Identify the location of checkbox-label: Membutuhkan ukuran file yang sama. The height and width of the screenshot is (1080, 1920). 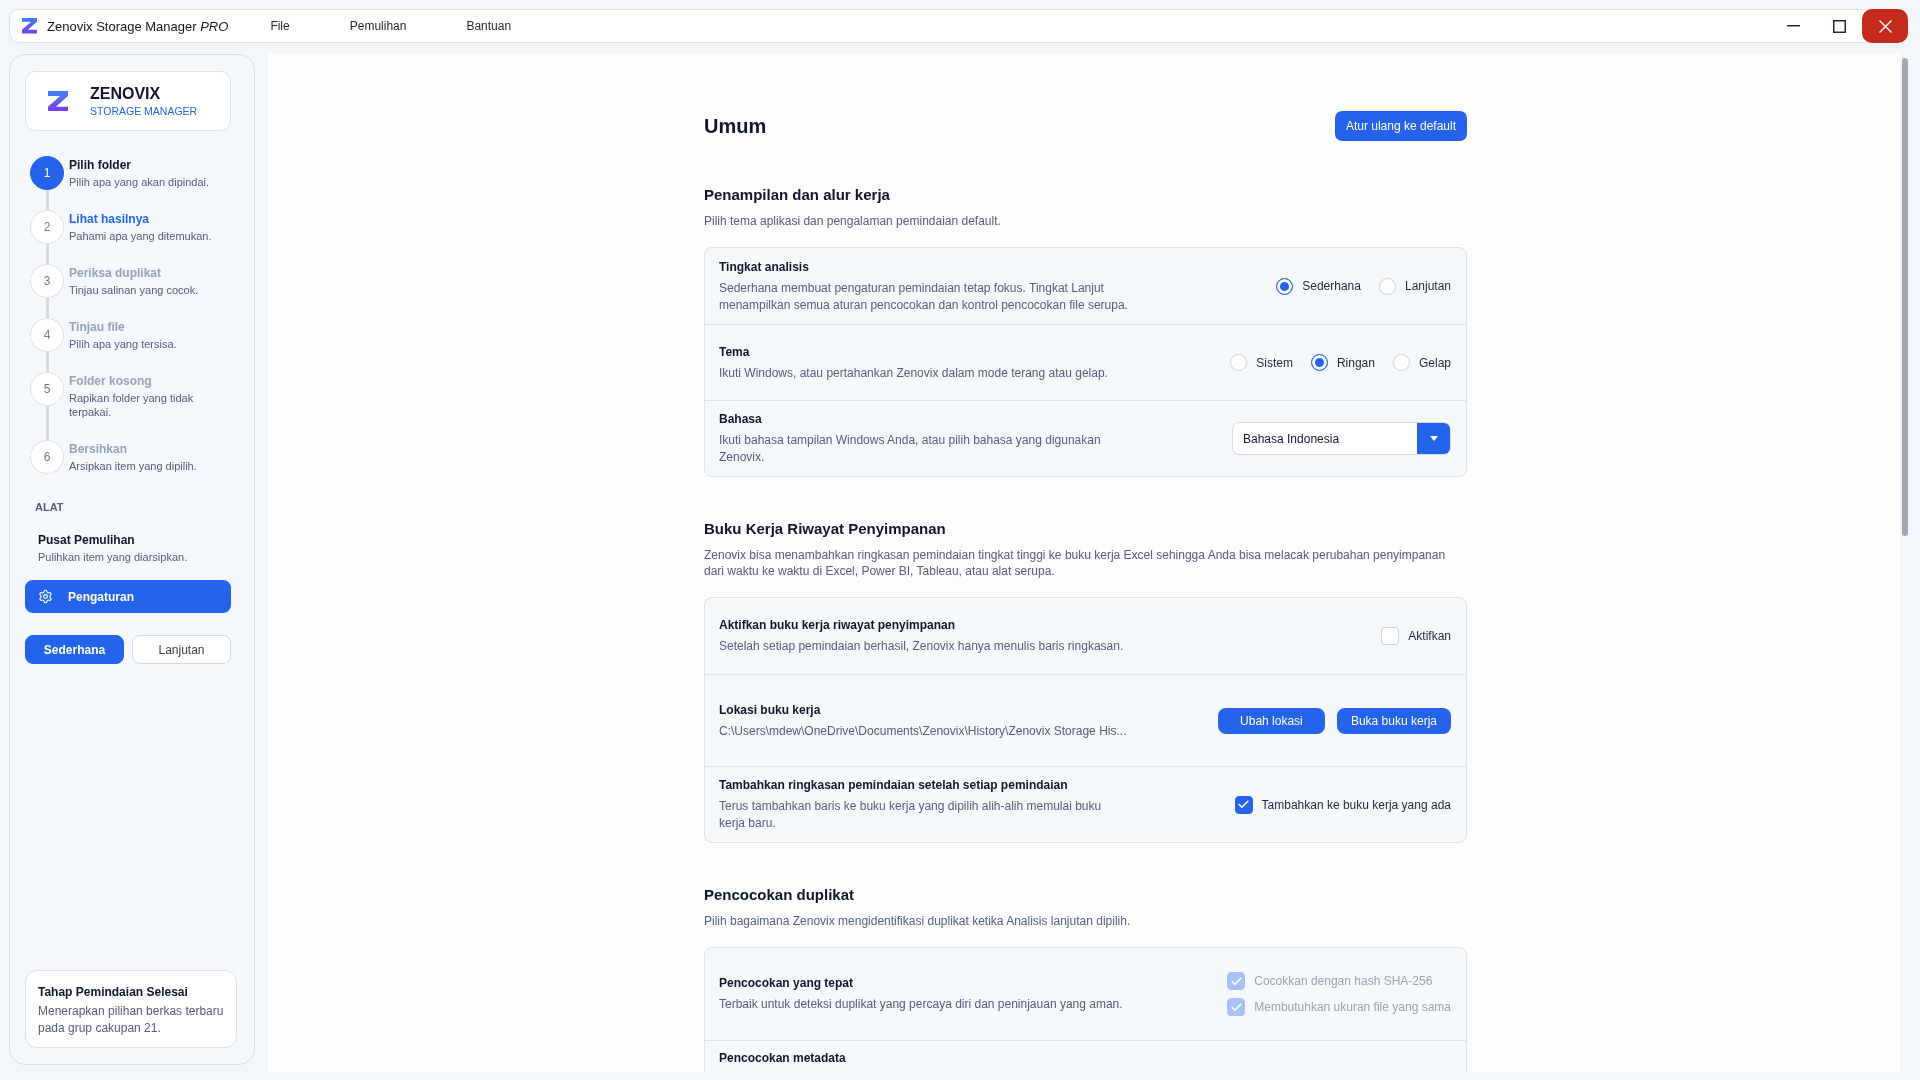
(1352, 1007).